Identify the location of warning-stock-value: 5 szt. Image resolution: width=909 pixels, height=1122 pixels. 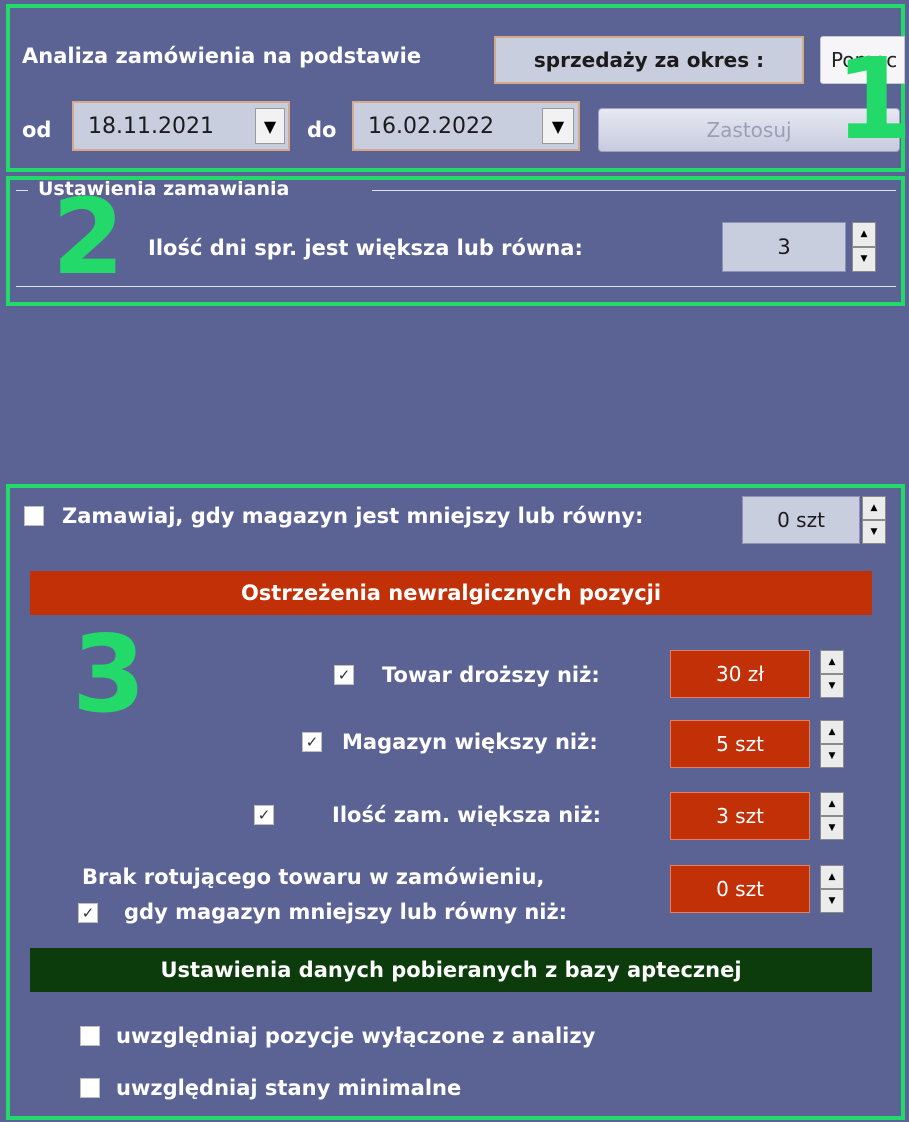
(740, 744).